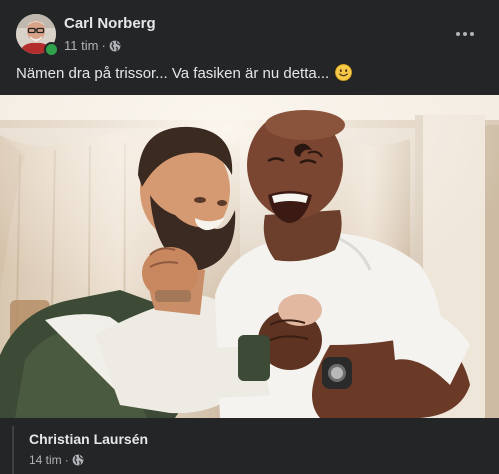 The height and width of the screenshot is (474, 499). What do you see at coordinates (88, 439) in the screenshot?
I see `comment-author-name: Christian Laursén` at bounding box center [88, 439].